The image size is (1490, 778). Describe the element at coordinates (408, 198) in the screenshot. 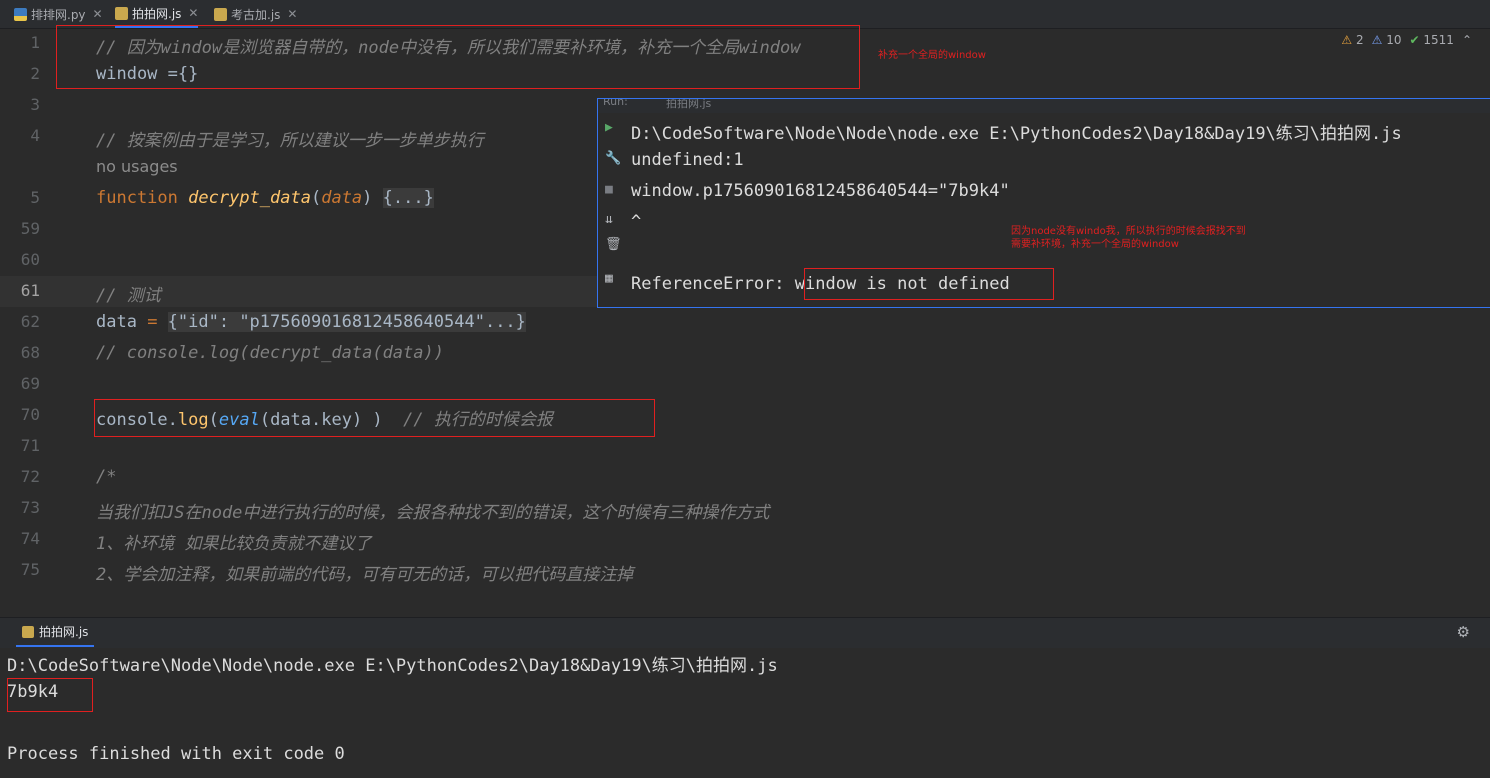

I see `folded-block: {...}` at that location.